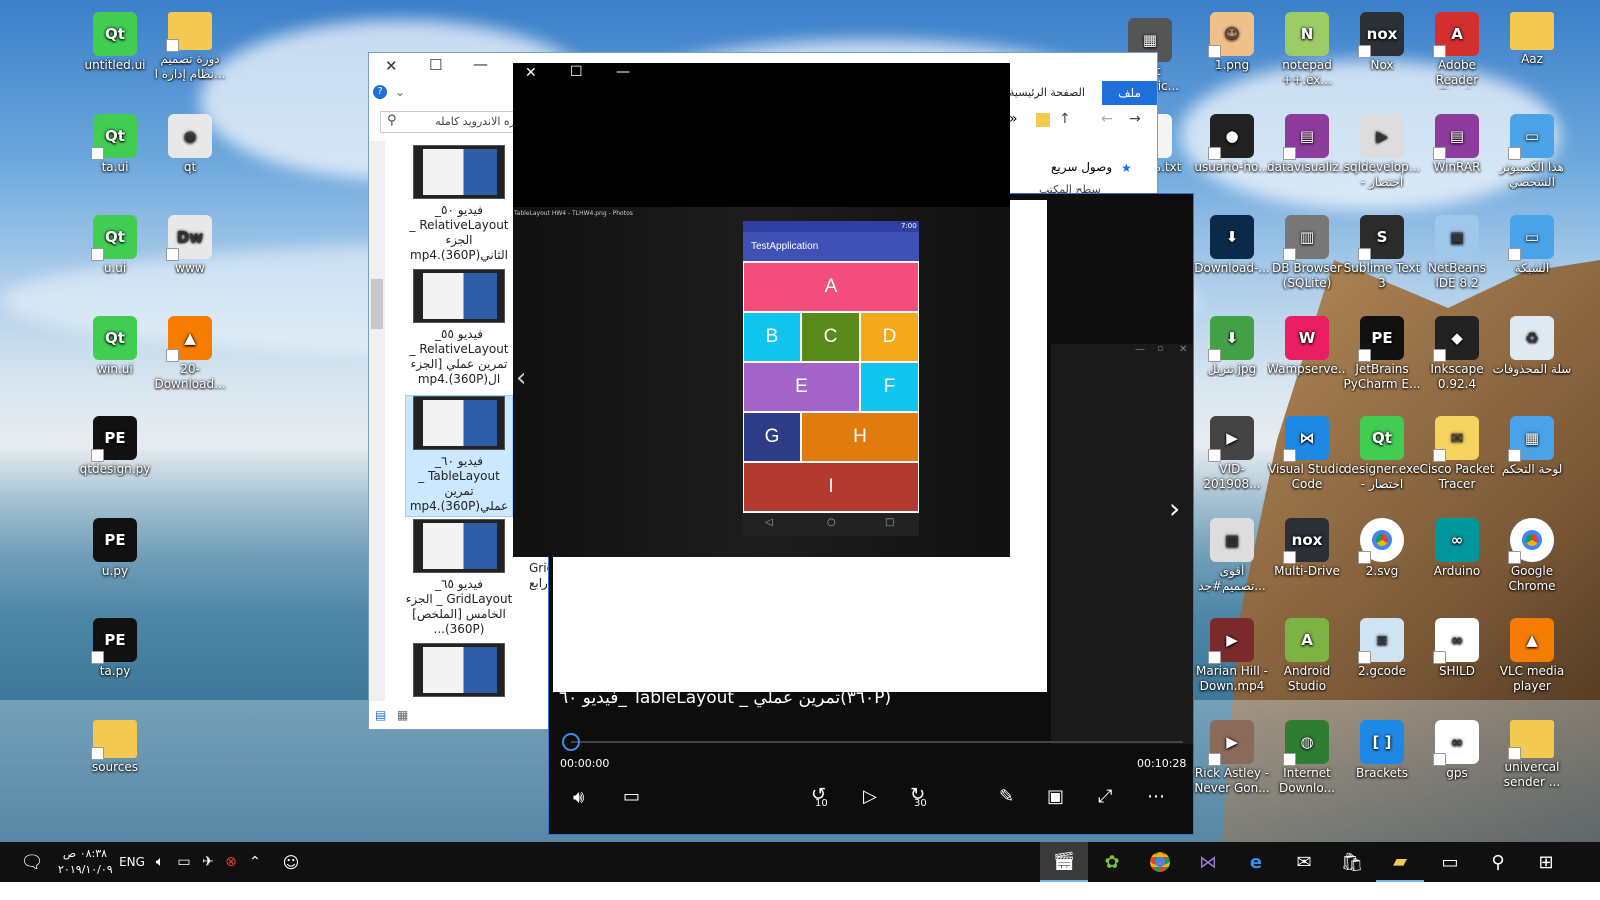 Image resolution: width=1600 pixels, height=900 pixels. Describe the element at coordinates (1382, 42) in the screenshot. I see `desktop-icon: nox Nox` at that location.